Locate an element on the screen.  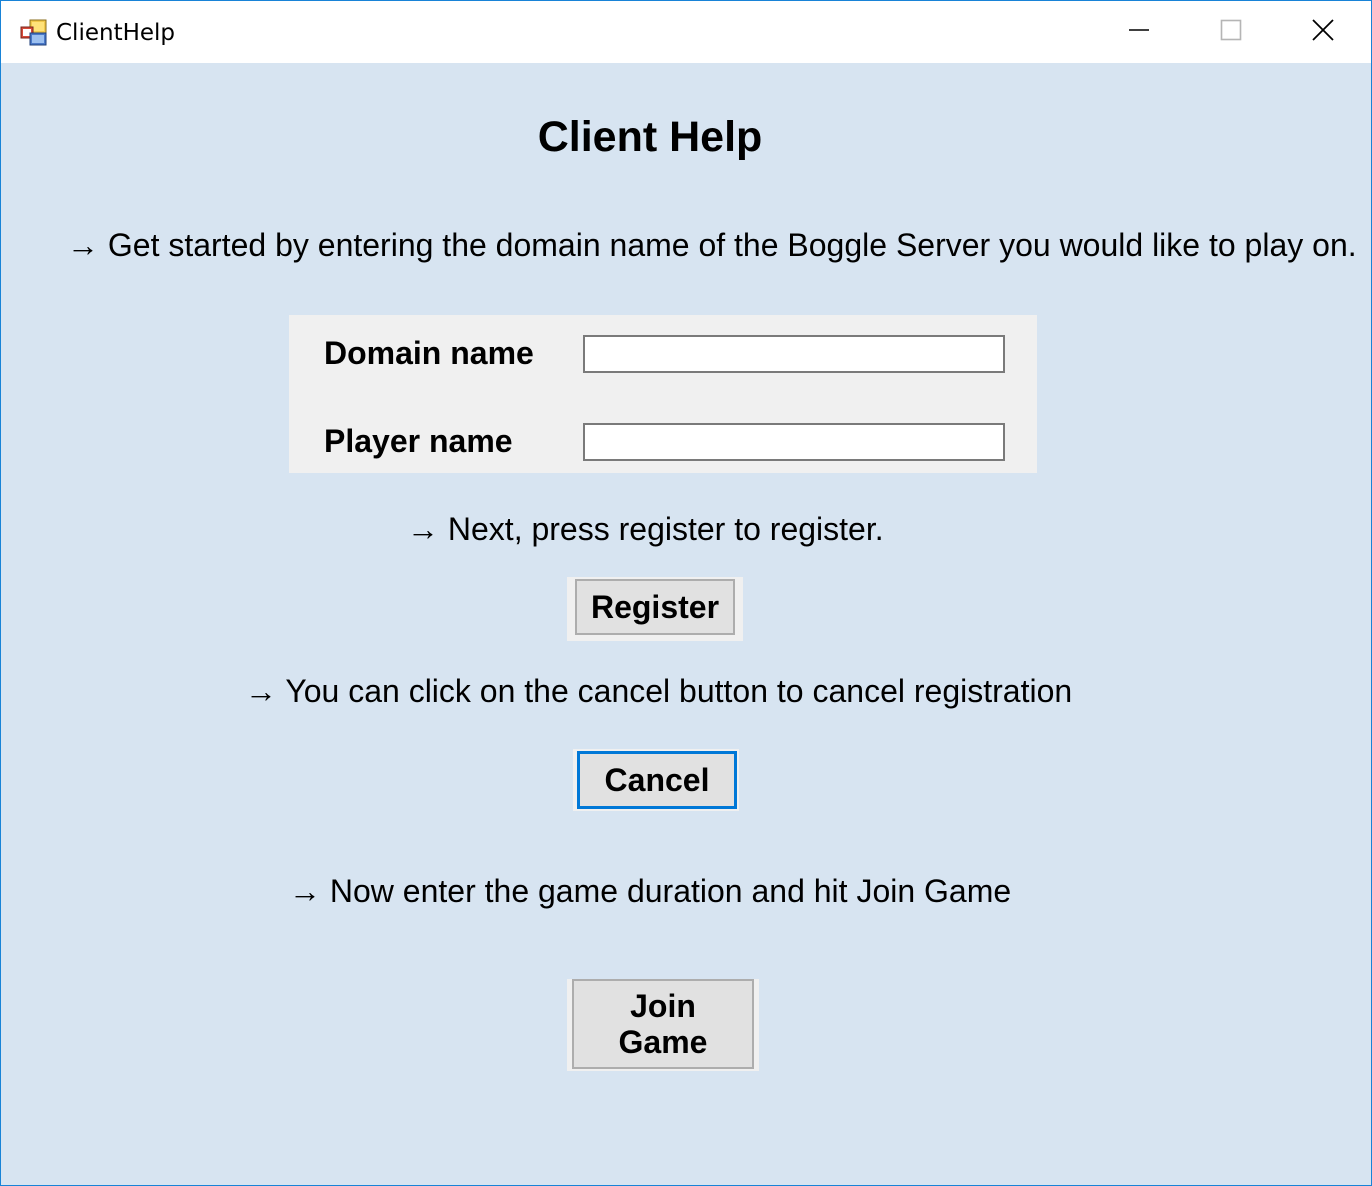
cancel-button: Cancel is located at coordinates (657, 780).